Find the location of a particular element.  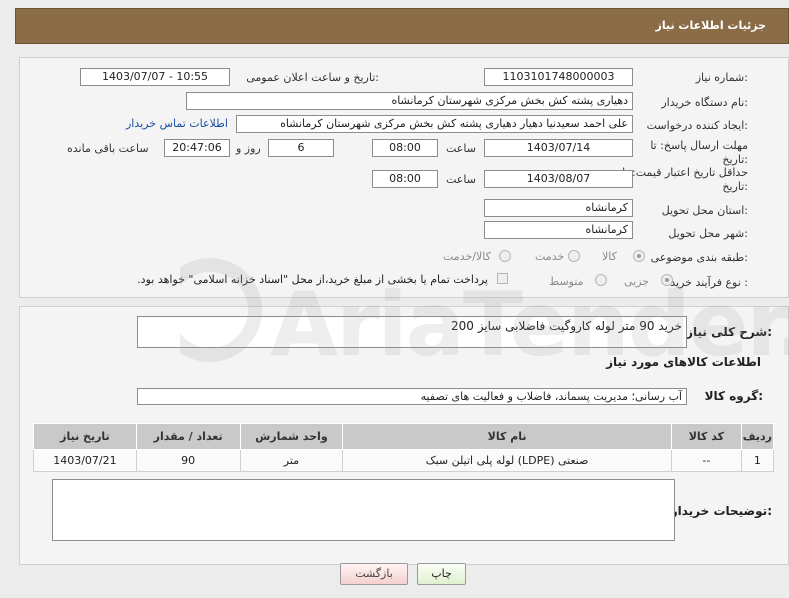

reply-deadline-time-field: 08:00 is located at coordinates (405, 148).